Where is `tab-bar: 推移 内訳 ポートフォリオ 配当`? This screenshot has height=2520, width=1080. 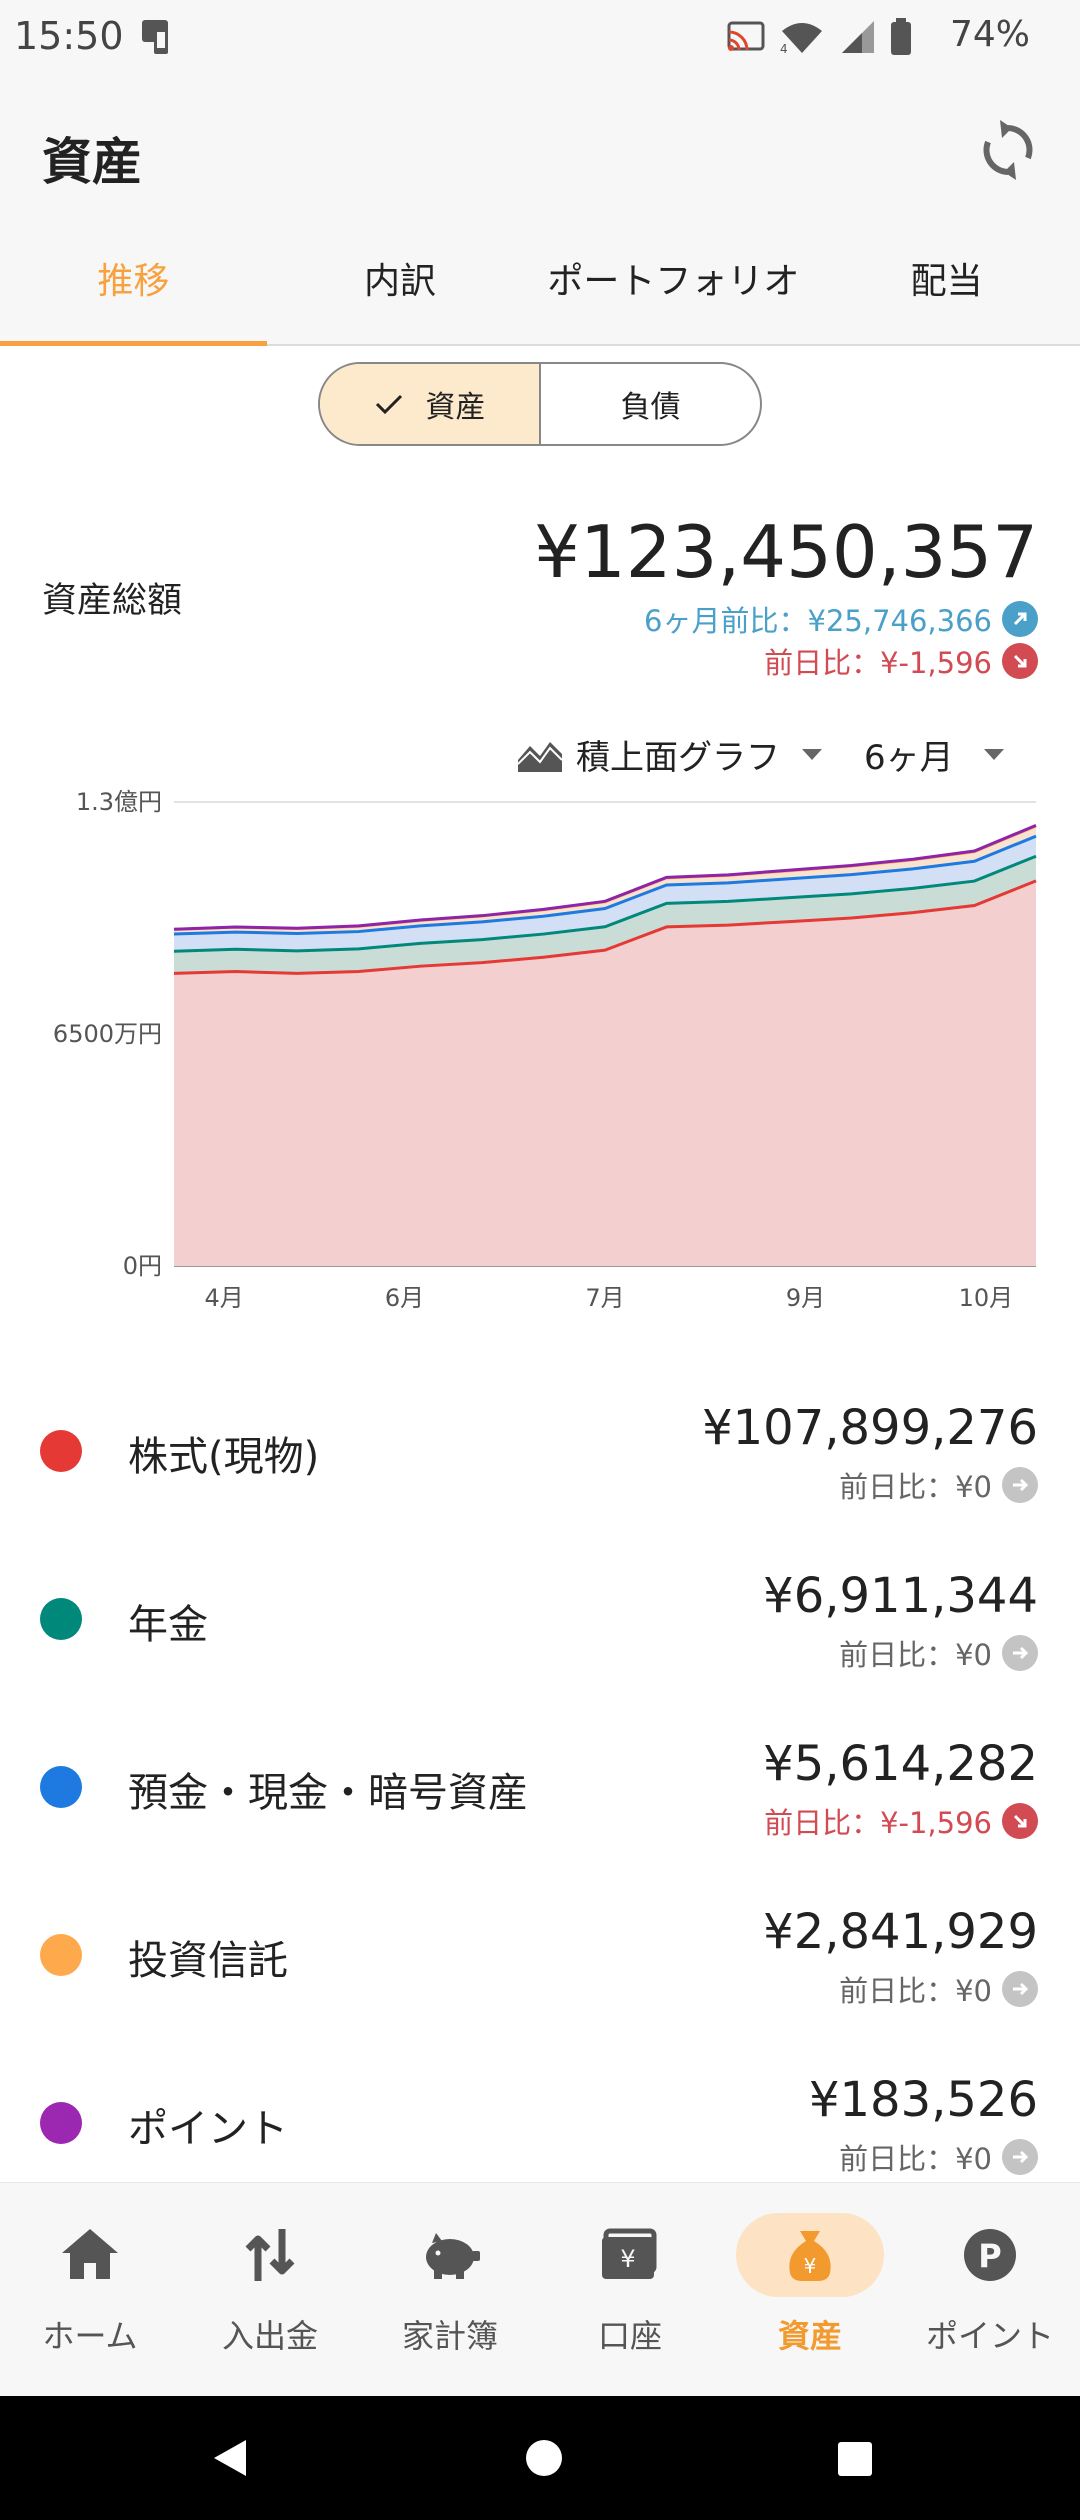 tab-bar: 推移 内訳 ポートフォリオ 配当 is located at coordinates (540, 285).